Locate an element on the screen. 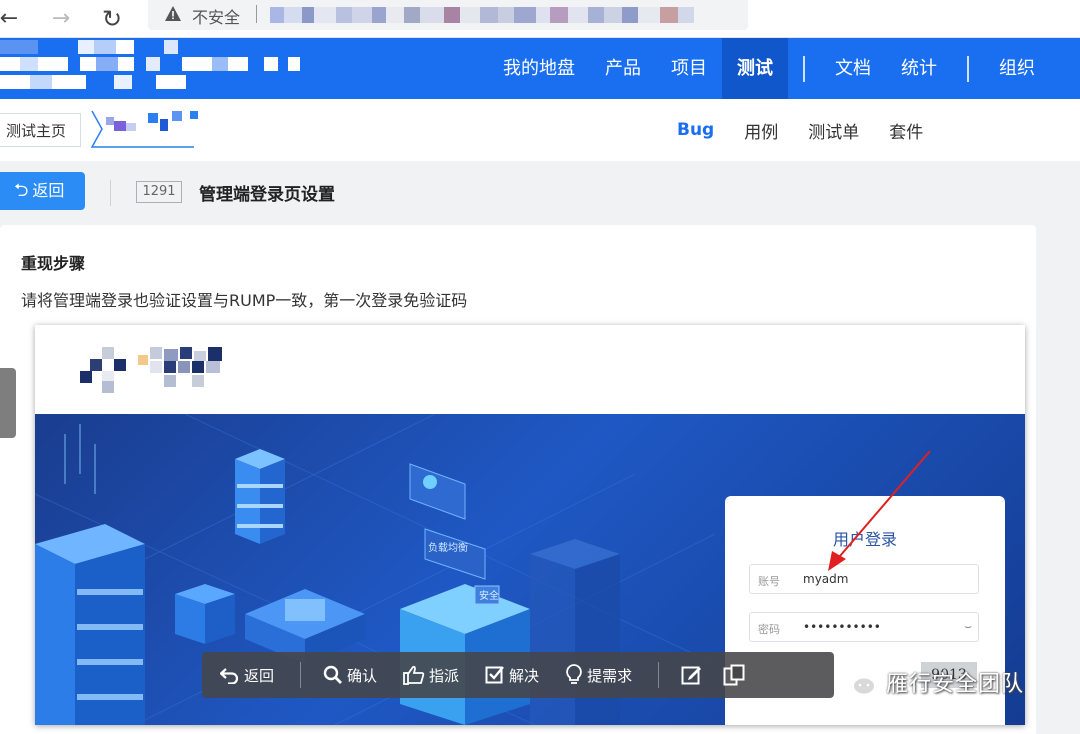 The width and height of the screenshot is (1080, 734). toolbar-resolve-button: 解决 is located at coordinates (512, 675).